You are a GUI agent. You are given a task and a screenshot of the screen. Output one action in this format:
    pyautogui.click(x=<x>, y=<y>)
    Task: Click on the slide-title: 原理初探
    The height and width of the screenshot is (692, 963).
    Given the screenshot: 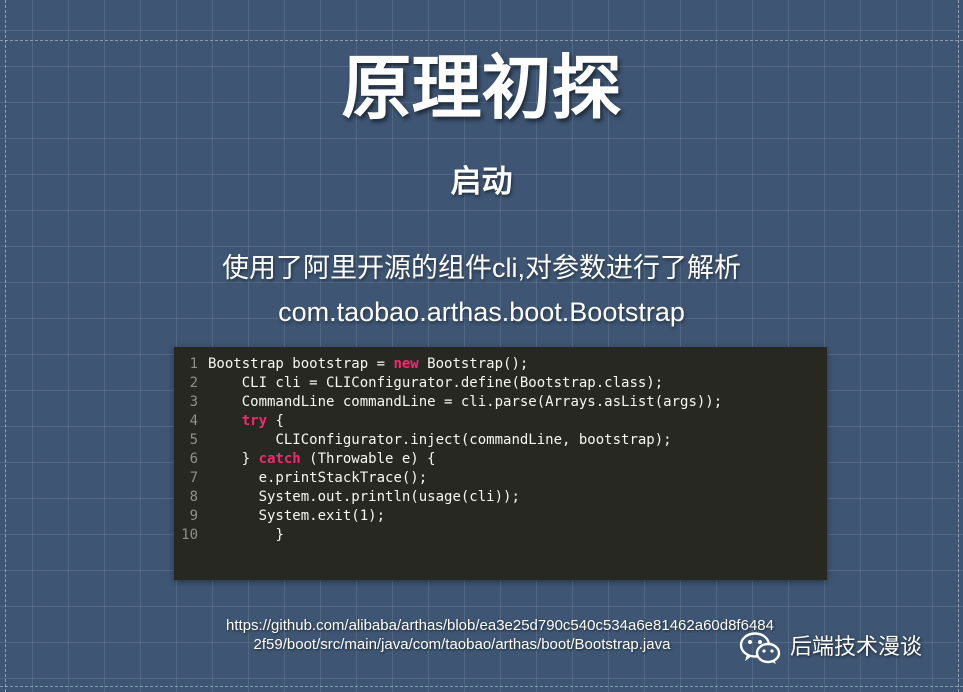 What is the action you would take?
    pyautogui.click(x=481, y=88)
    